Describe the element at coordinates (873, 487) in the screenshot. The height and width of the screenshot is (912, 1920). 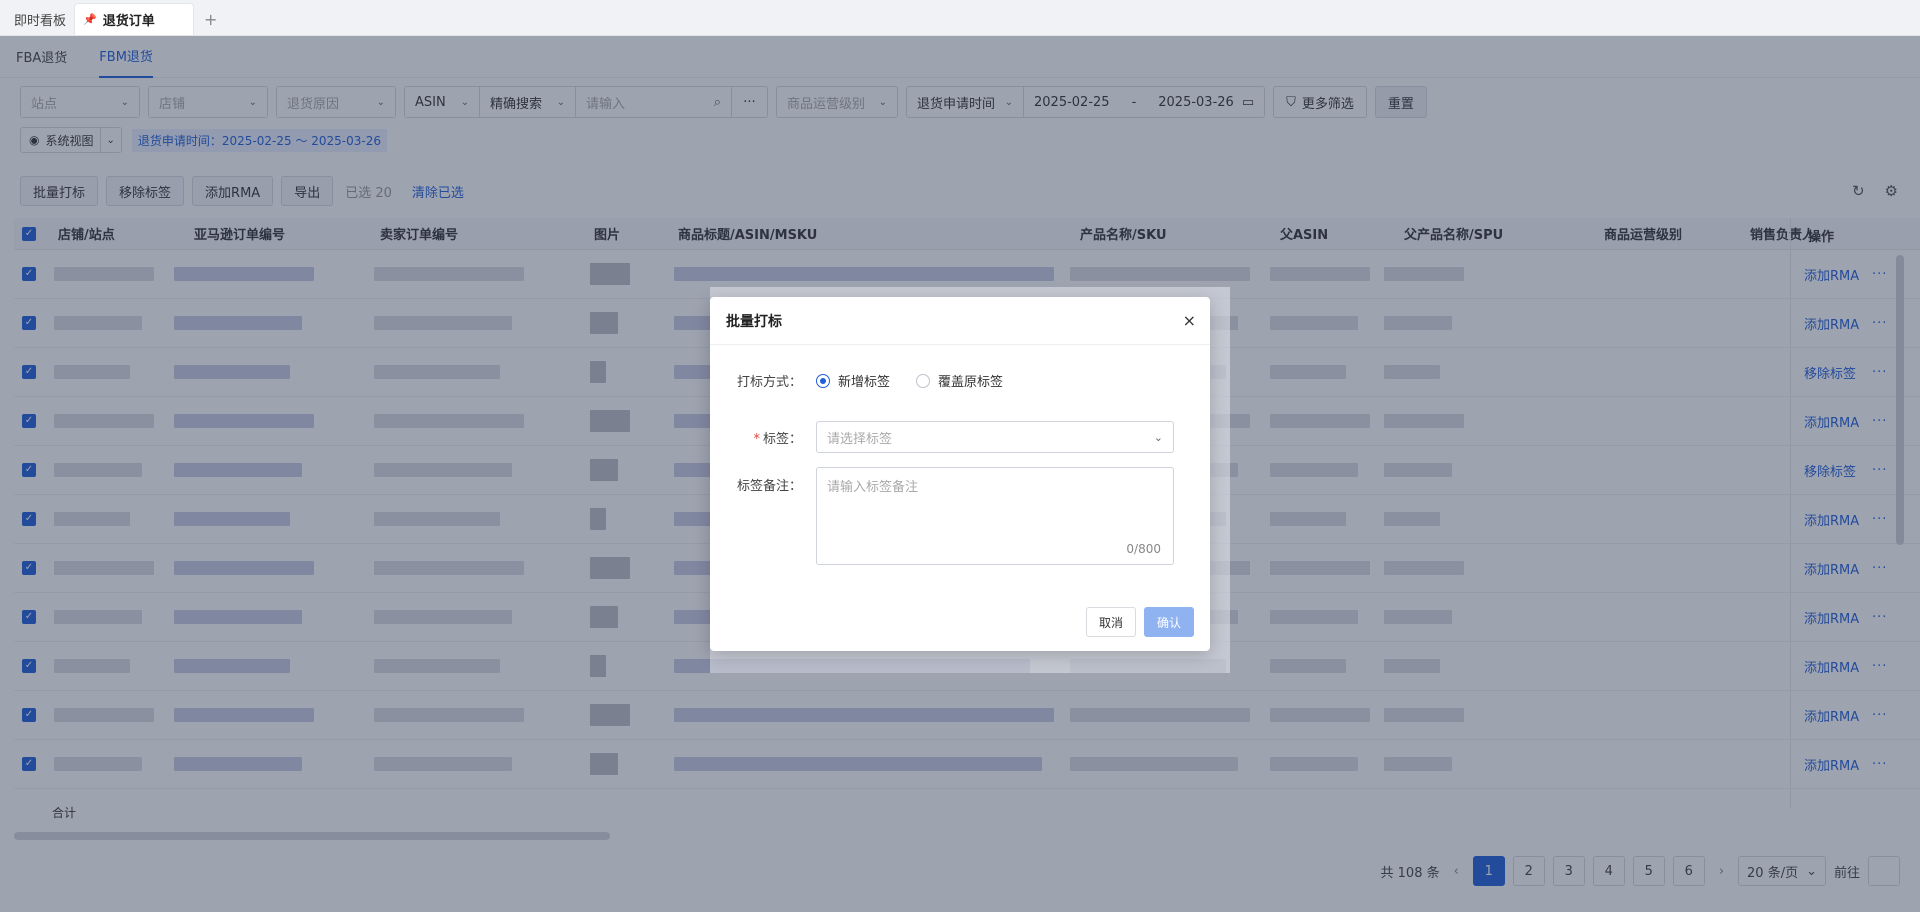
I see `remark-placeholder: 请输入标签备注` at that location.